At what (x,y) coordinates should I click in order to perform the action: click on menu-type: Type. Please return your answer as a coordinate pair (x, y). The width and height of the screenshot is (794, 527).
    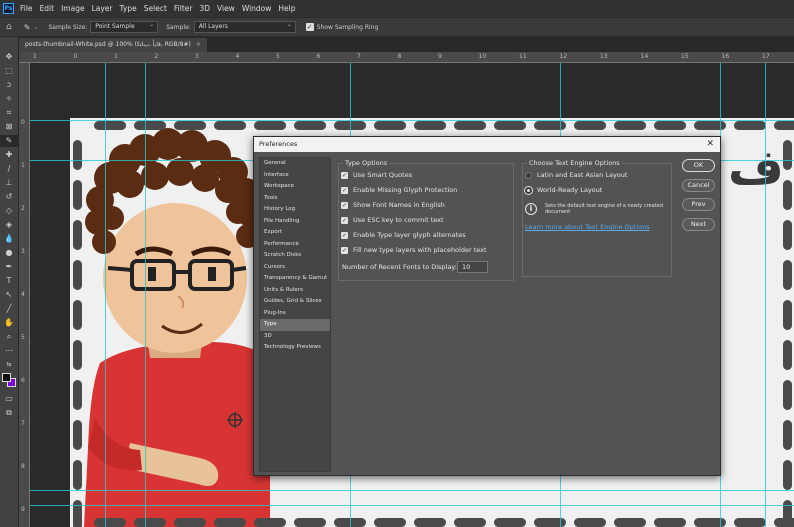
    Looking at the image, I should click on (128, 8).